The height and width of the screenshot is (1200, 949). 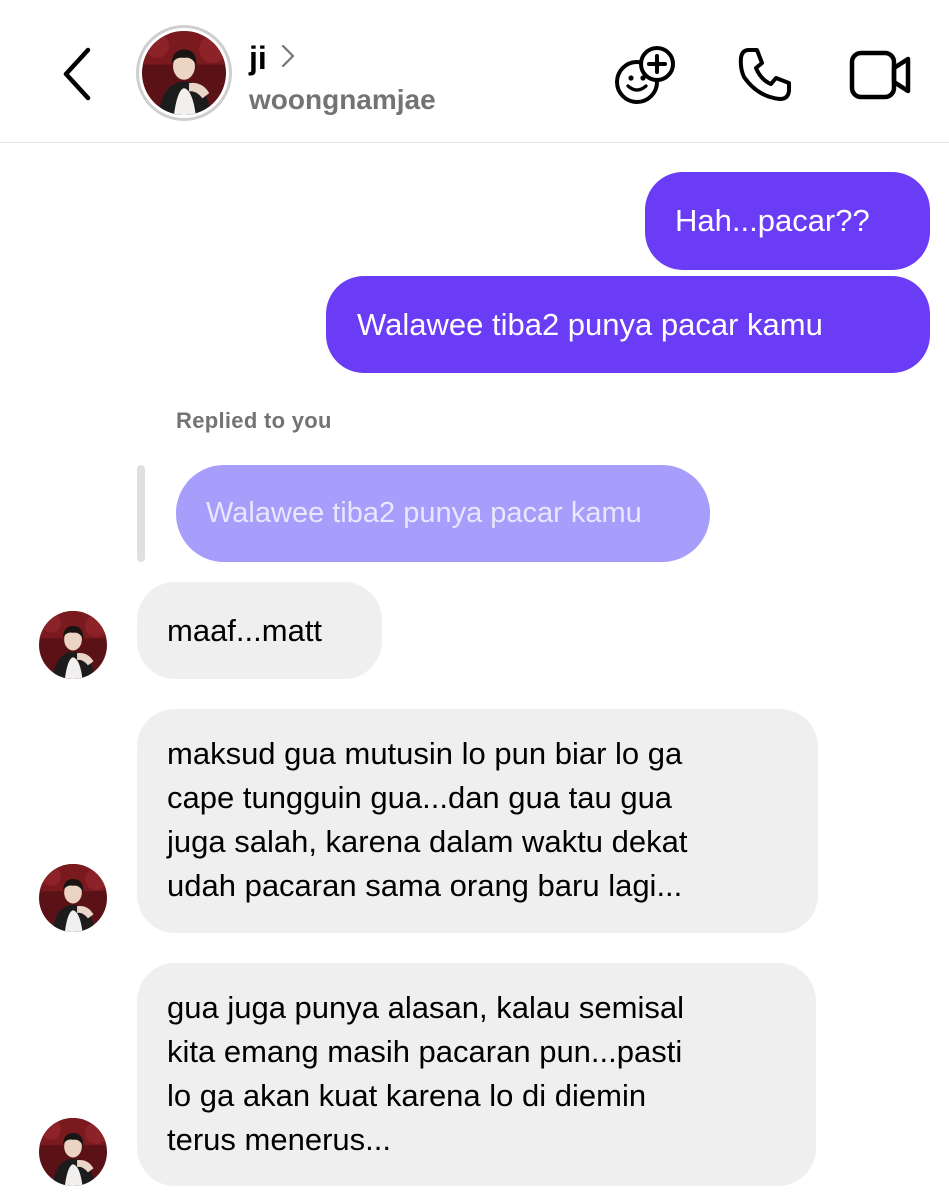 I want to click on message-line: gua juga punya alasan, kalau semisal, so click(x=426, y=1007).